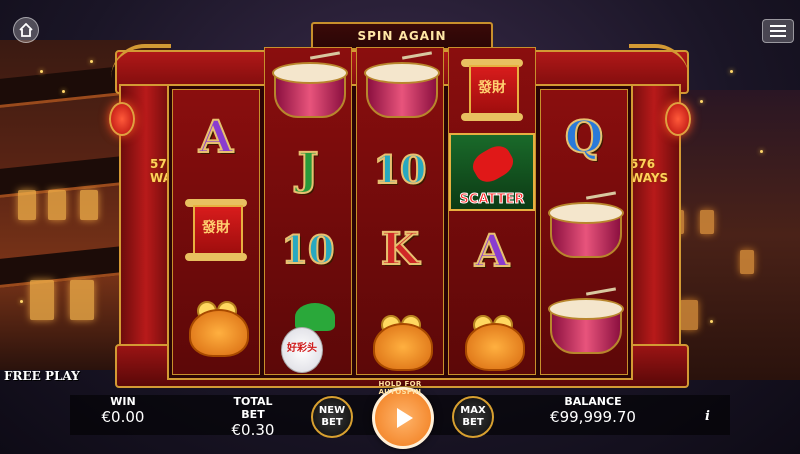  I want to click on balance-display: BALANCE €99,999.70, so click(593, 410).